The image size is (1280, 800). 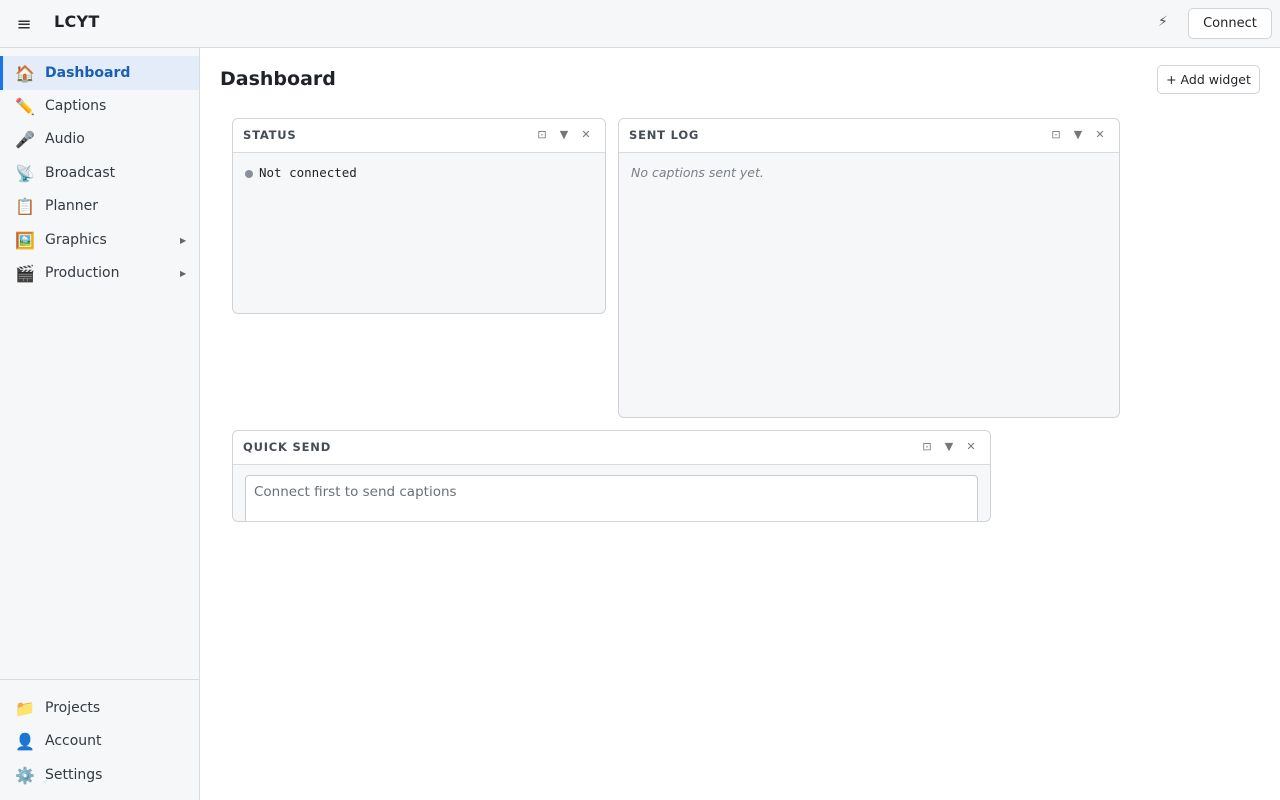 I want to click on clipboard-icon: 📋, so click(x=25, y=206).